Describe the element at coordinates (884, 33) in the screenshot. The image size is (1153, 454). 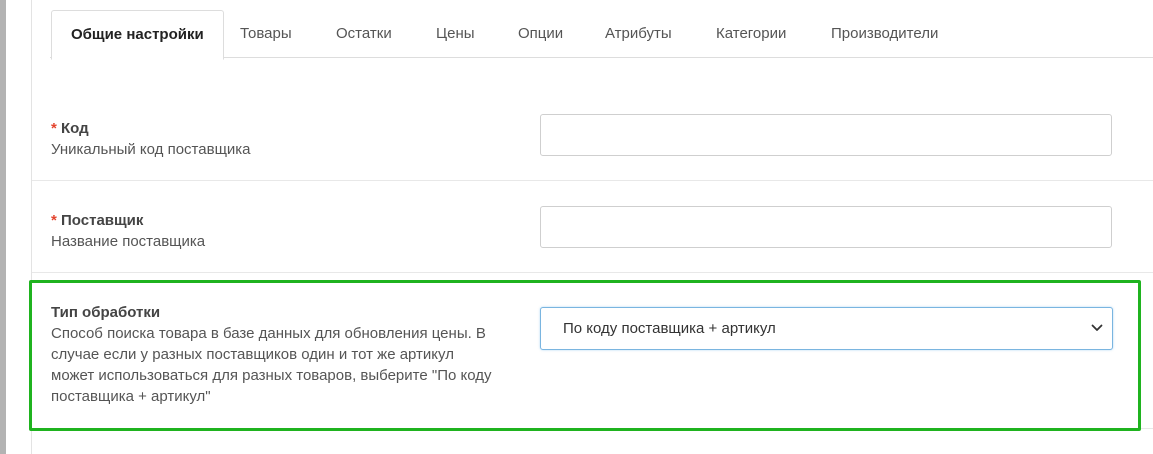
I see `tab-manufacturers: Производители` at that location.